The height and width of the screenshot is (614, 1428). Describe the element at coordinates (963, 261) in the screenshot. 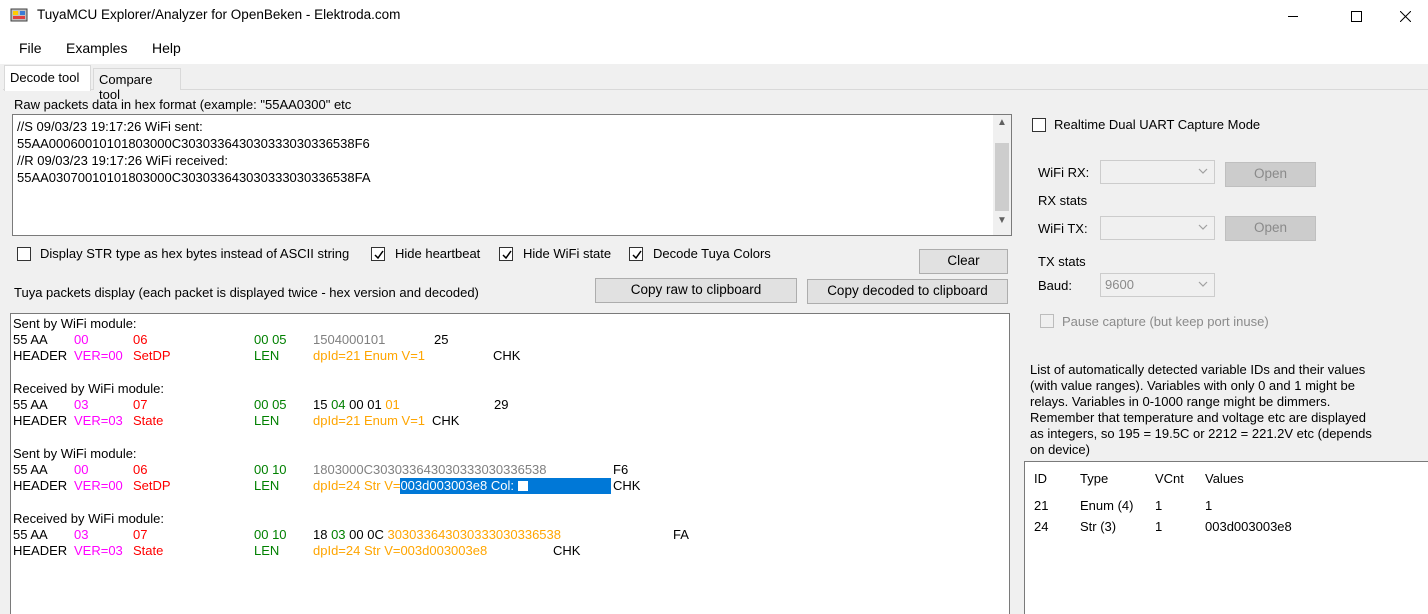

I see `clear-button: Clear` at that location.